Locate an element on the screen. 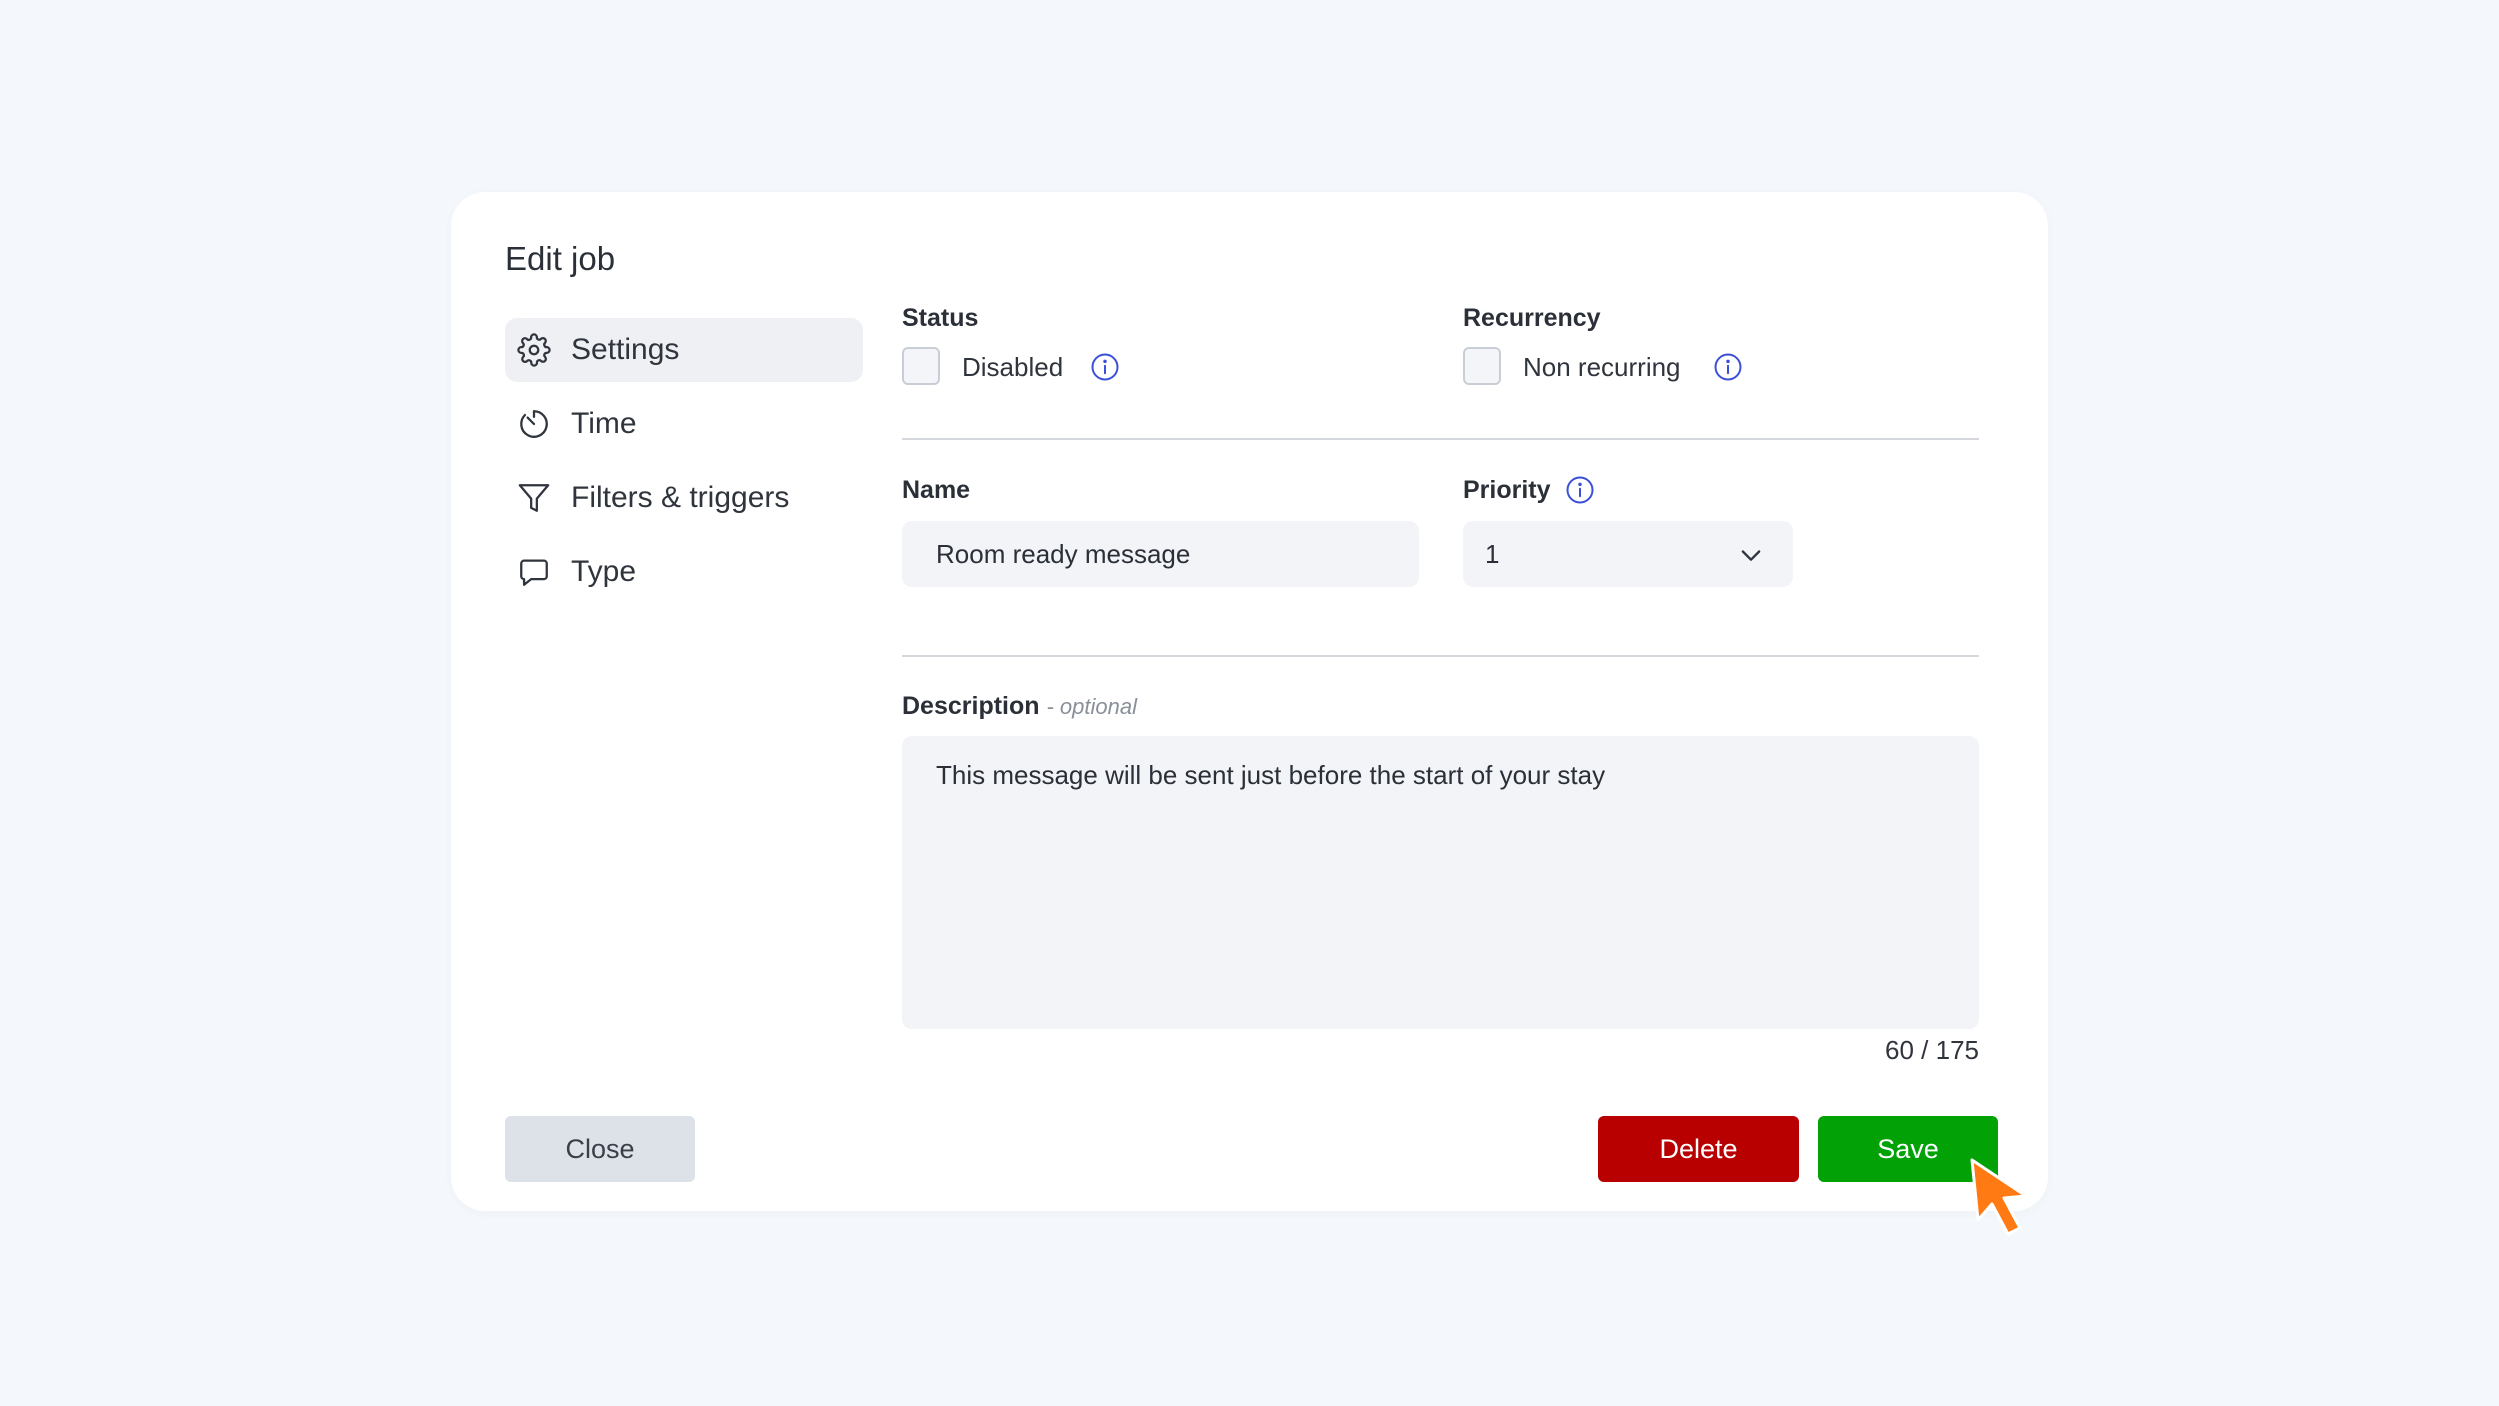 Image resolution: width=2499 pixels, height=1406 pixels. sidebar-item-label: Filters & triggers is located at coordinates (680, 497).